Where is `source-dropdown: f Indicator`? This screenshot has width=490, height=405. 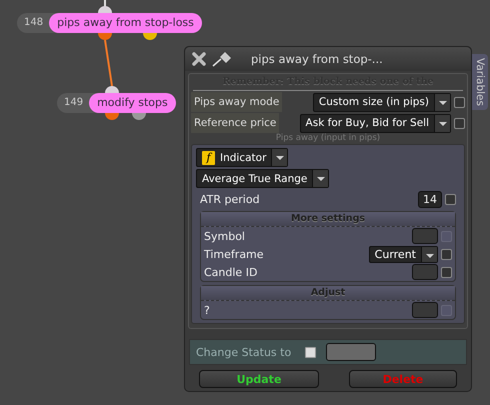
source-dropdown: f Indicator is located at coordinates (242, 157).